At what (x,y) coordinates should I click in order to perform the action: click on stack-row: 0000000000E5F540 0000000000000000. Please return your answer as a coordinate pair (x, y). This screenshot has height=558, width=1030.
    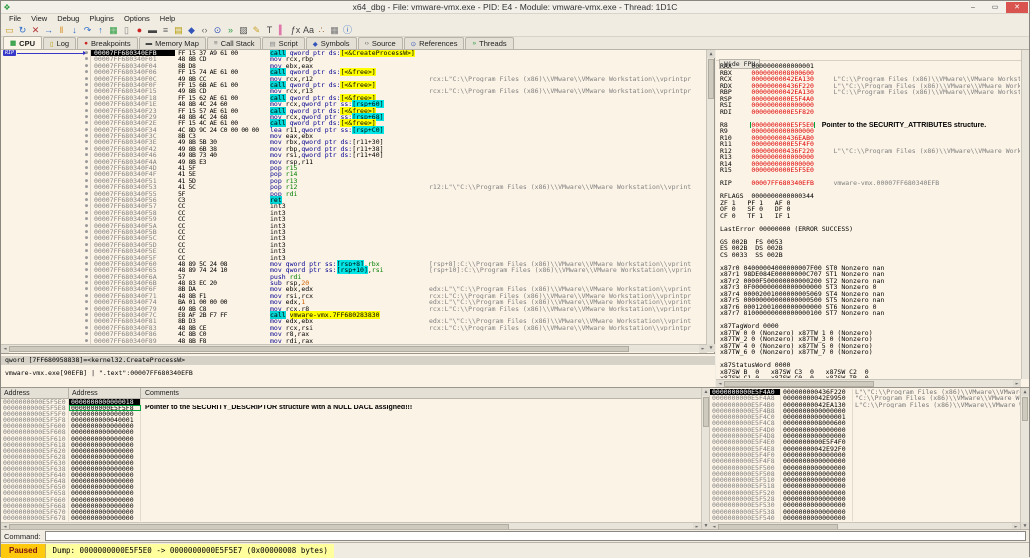
    Looking at the image, I should click on (865, 518).